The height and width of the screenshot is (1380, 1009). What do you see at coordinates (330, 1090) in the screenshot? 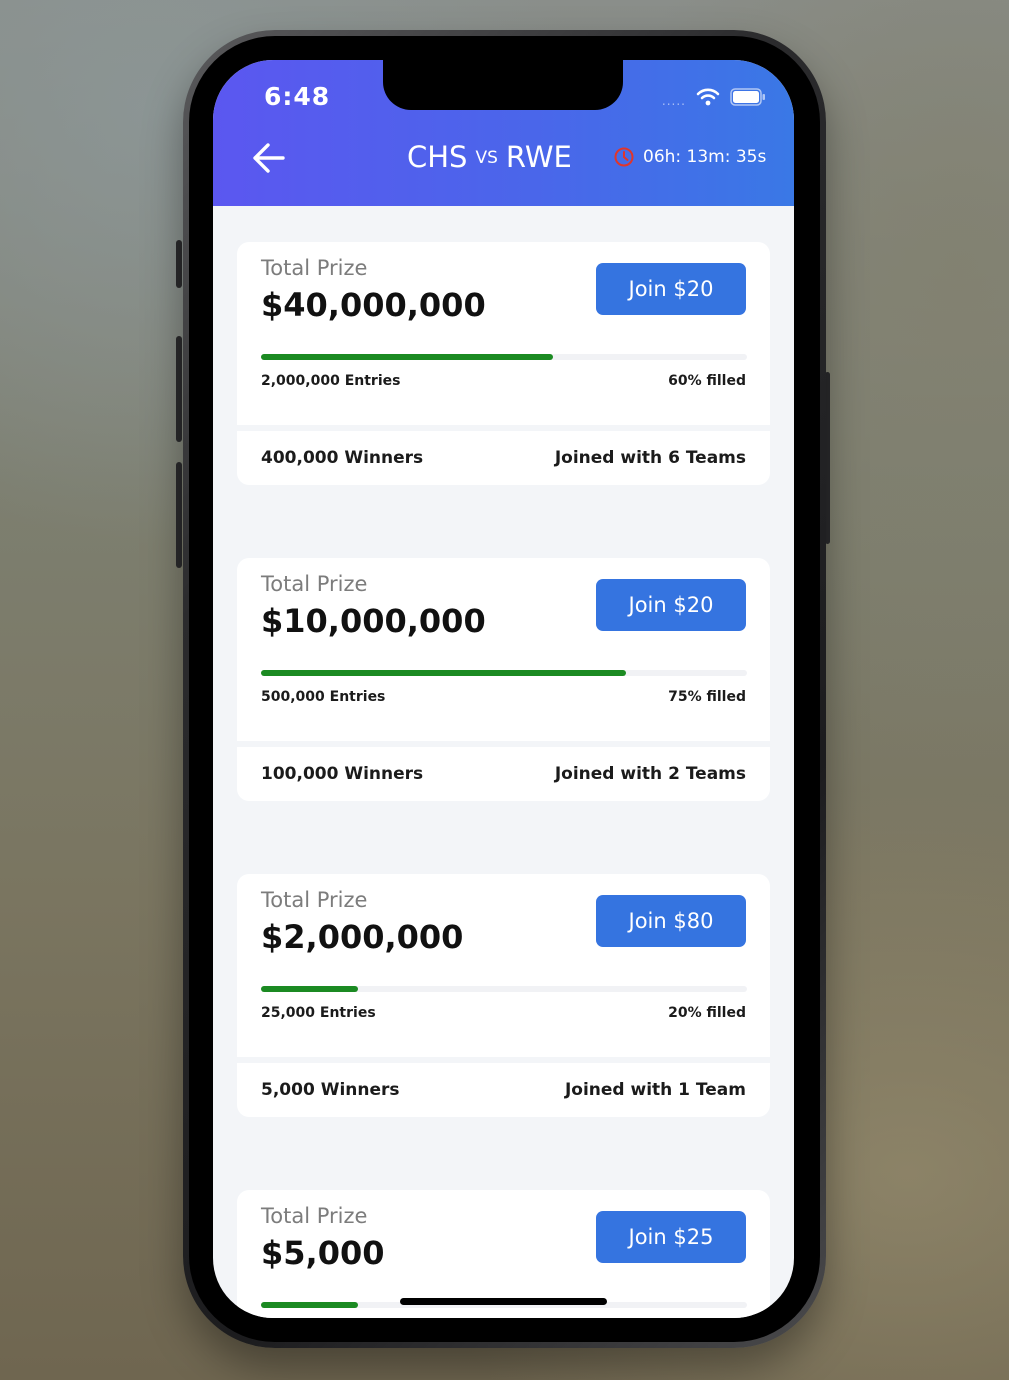
I see `winners-count: 5,000 Winners` at bounding box center [330, 1090].